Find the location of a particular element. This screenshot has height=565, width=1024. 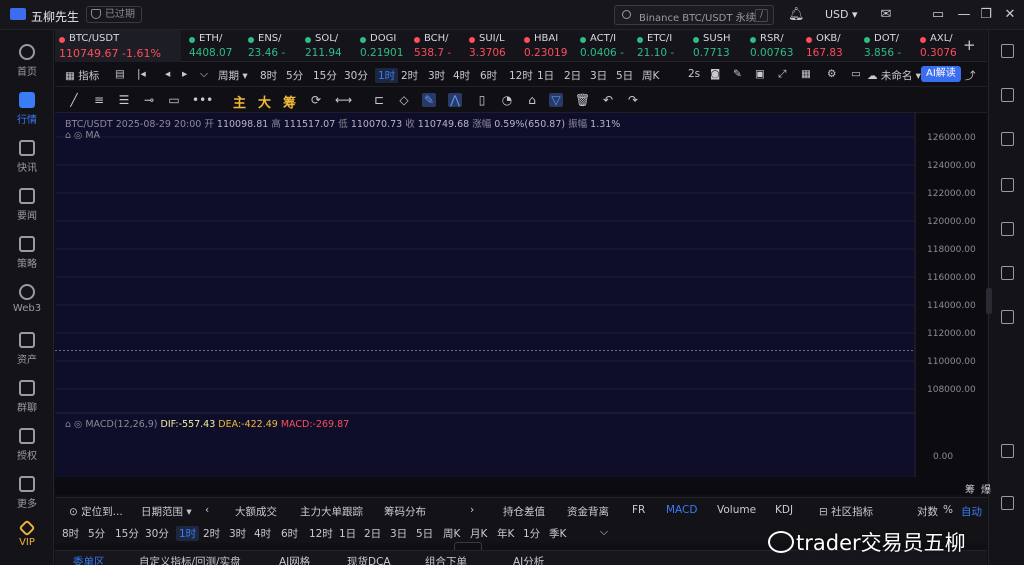

interval-option: 4时 is located at coordinates (461, 75).